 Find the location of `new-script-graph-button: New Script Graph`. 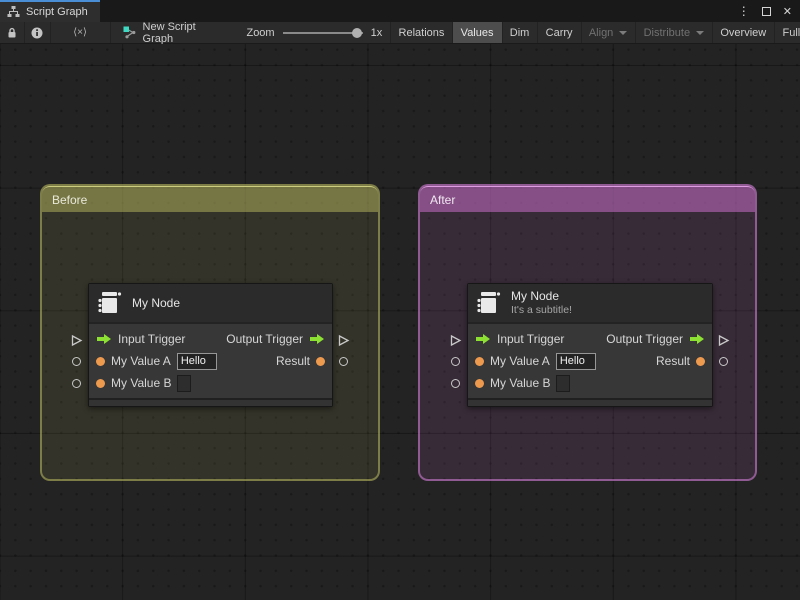

new-script-graph-button: New Script Graph is located at coordinates (172, 33).